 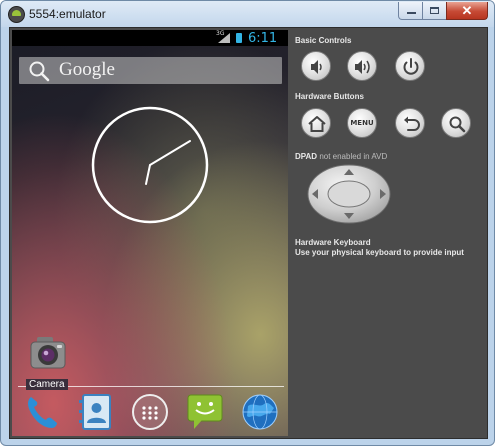 I want to click on volume-down-icon, so click(x=316, y=67).